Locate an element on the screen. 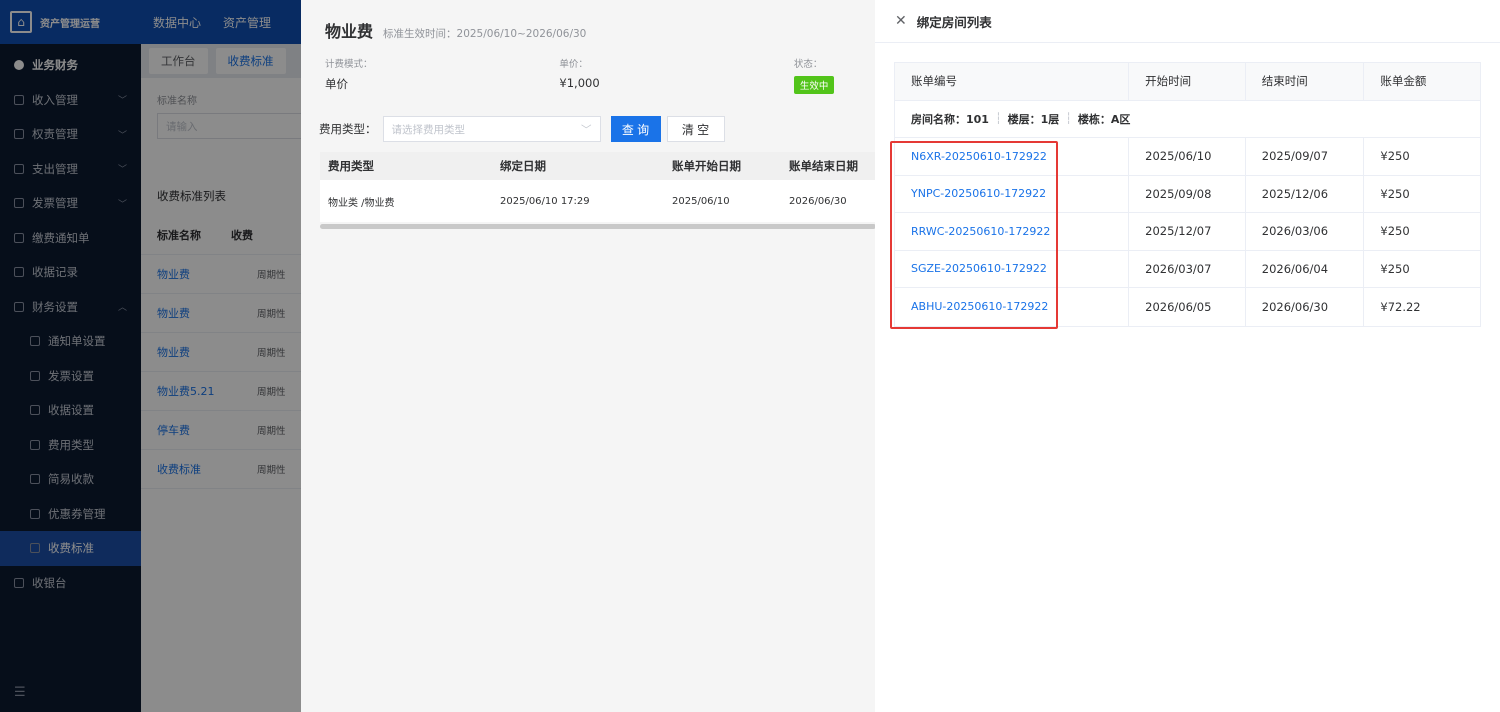  col-bill-end: 账单结束日期 is located at coordinates (823, 166).